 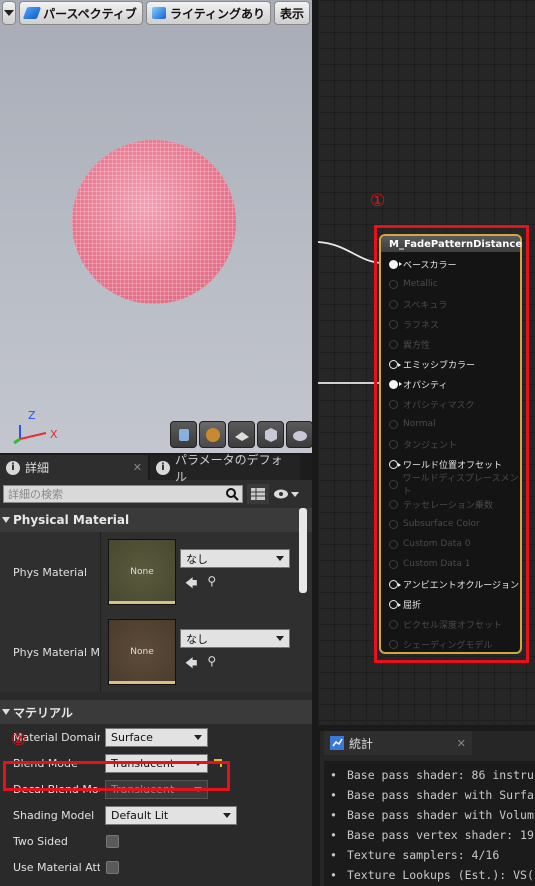 I want to click on lighting-button: ライティングあり, so click(x=208, y=13).